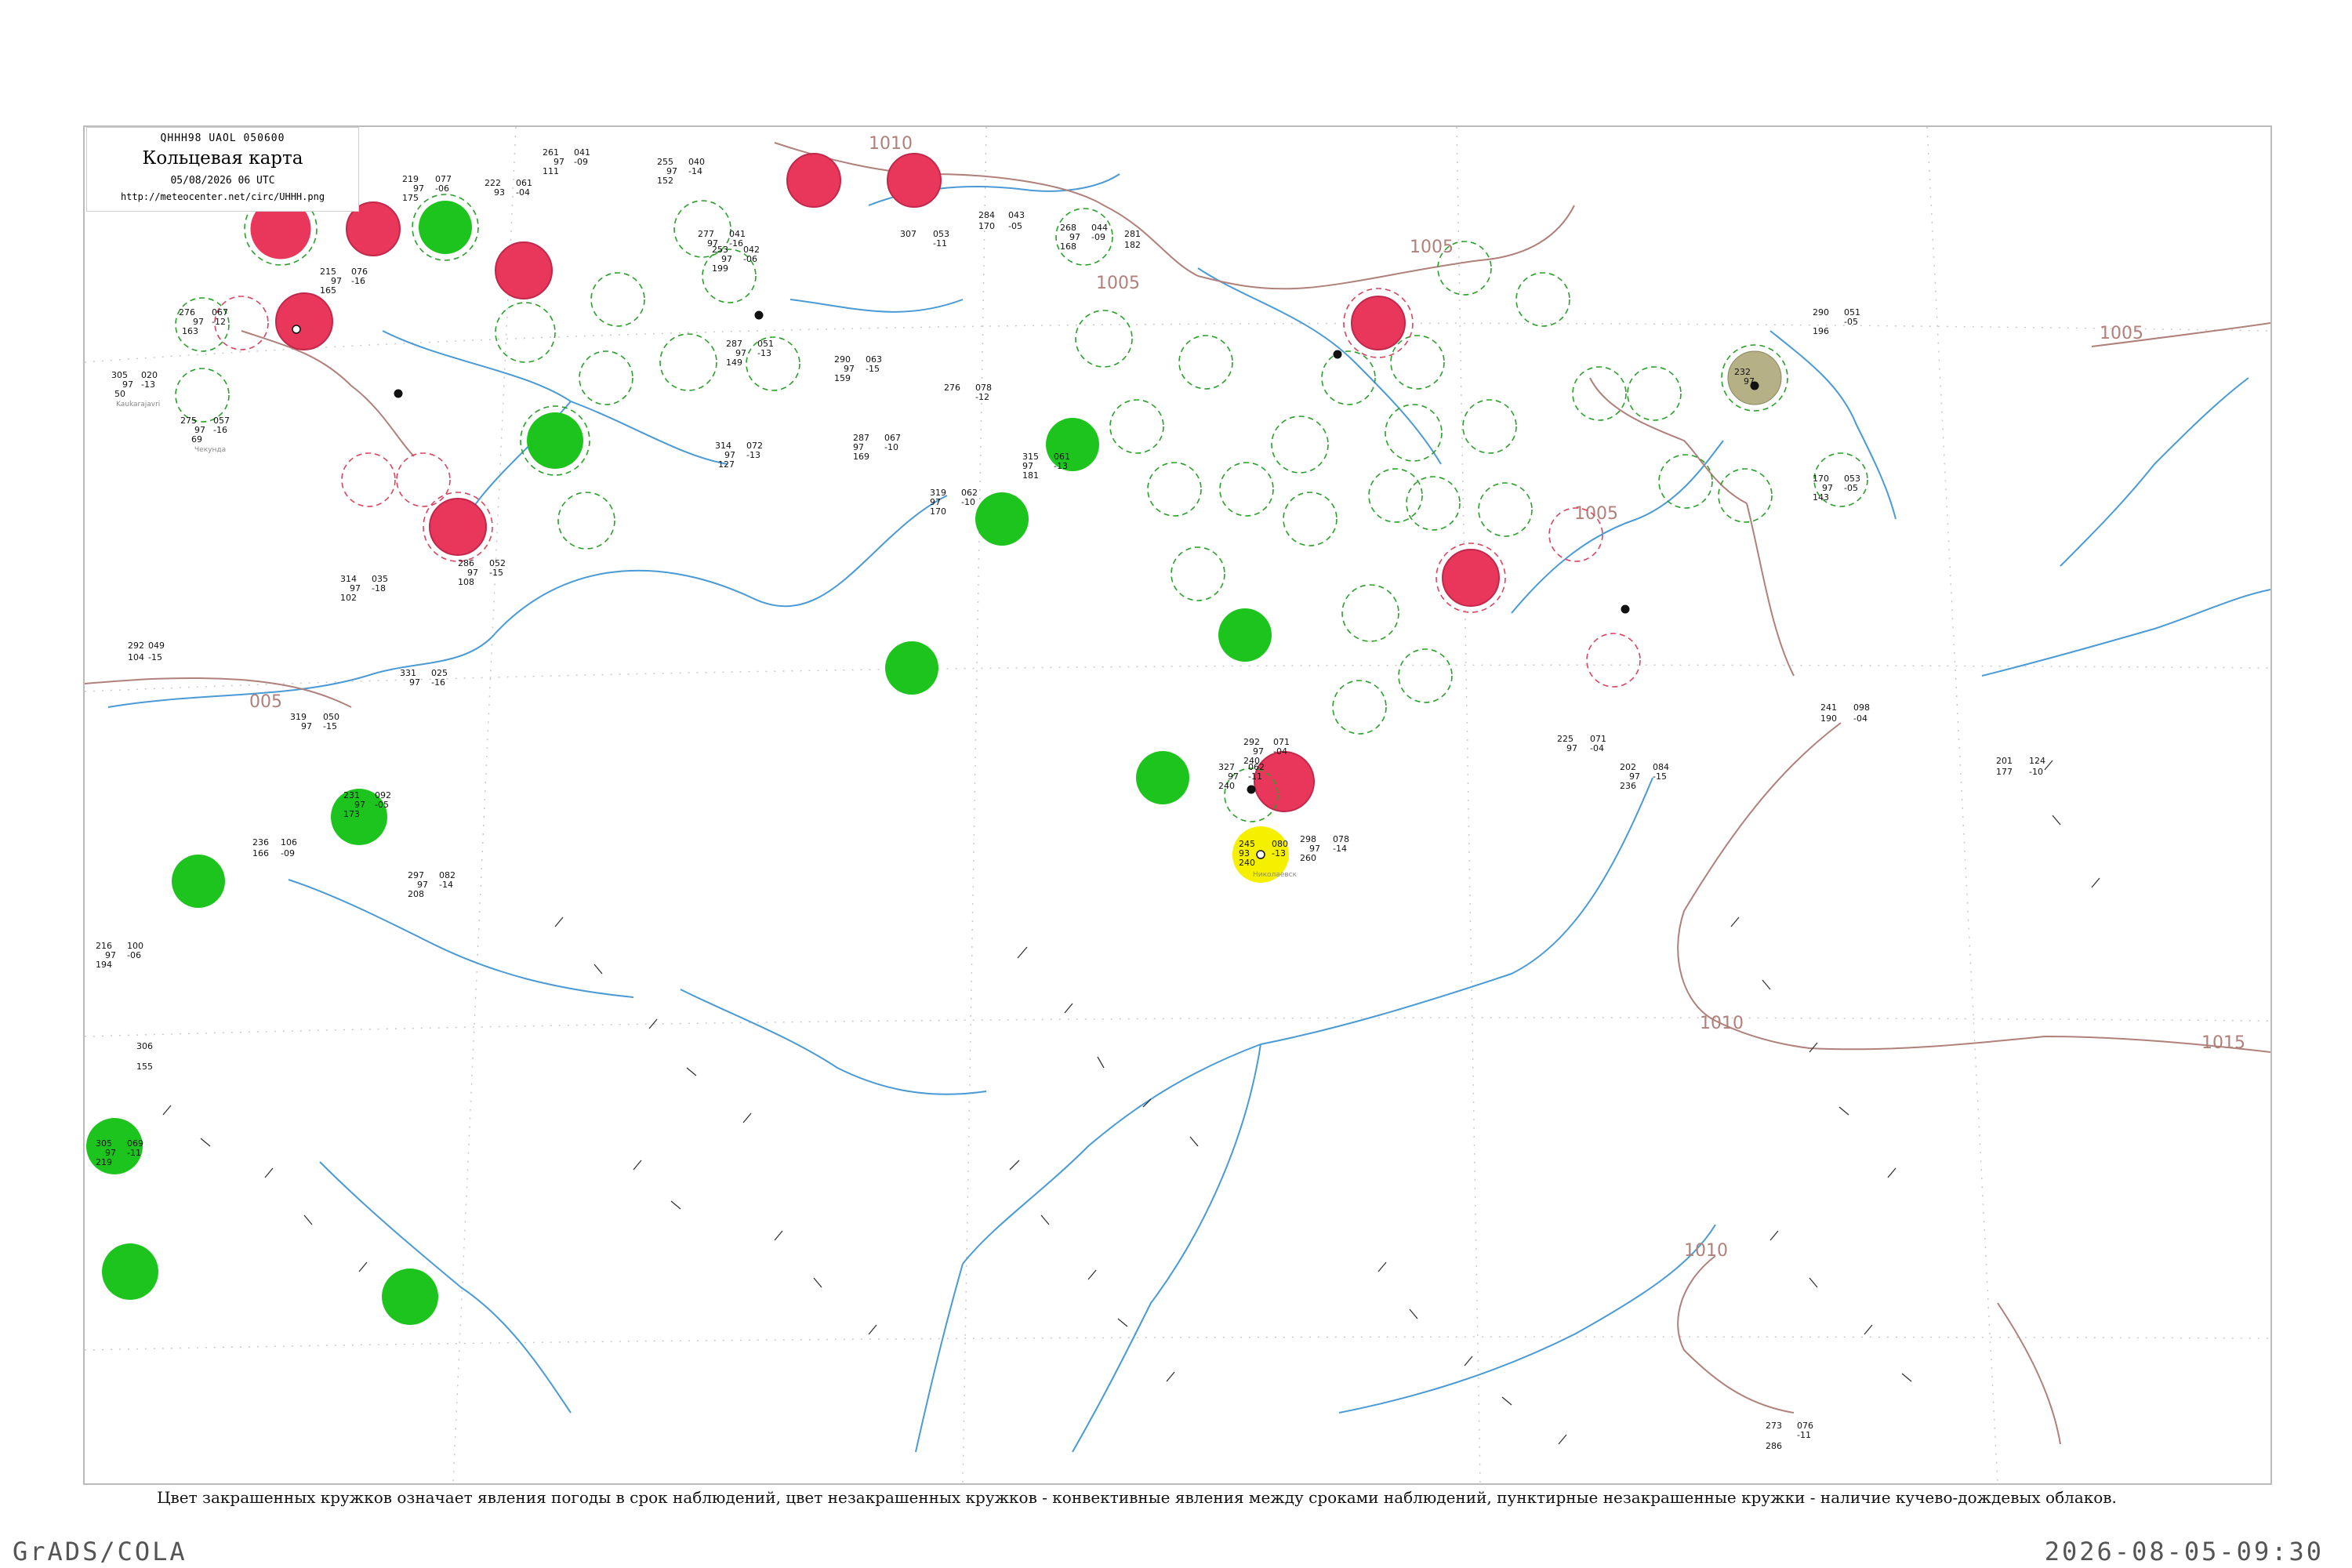  I want to click on station-group: 290 051196-05, so click(1837, 321).